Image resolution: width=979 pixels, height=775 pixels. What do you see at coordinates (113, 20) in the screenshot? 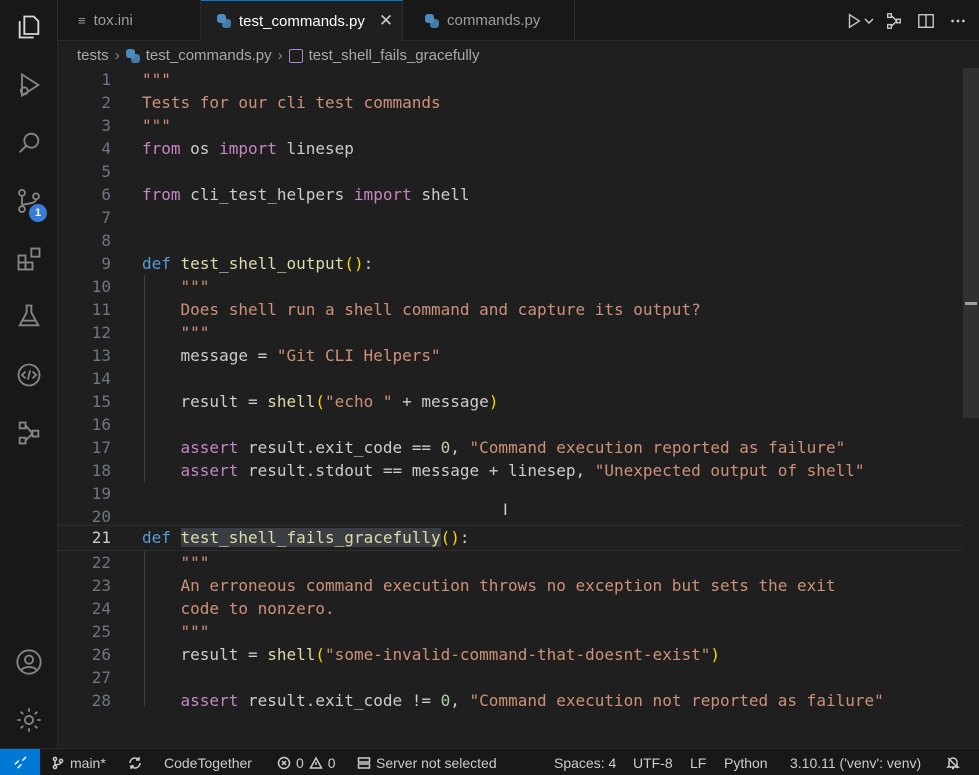
I see `tab-label: tox.ini` at bounding box center [113, 20].